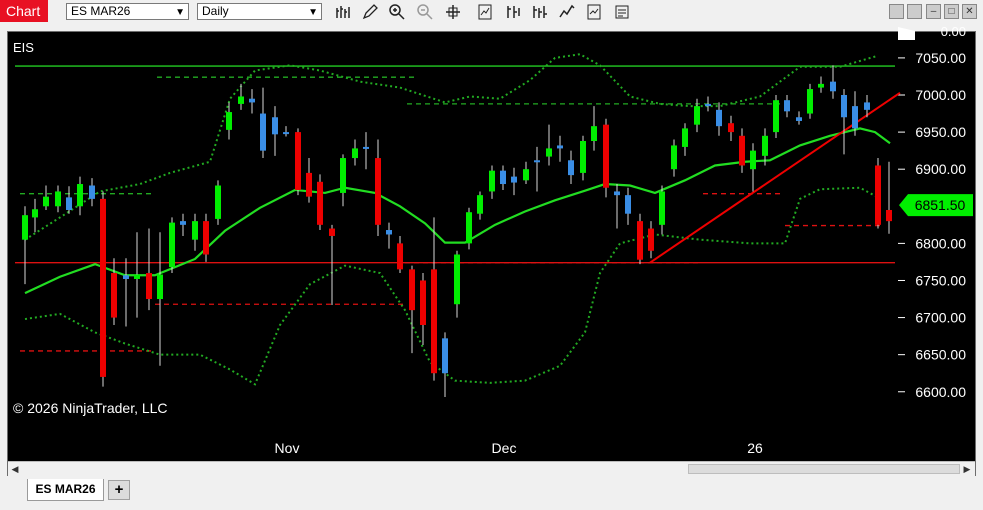  What do you see at coordinates (425, 12) in the screenshot?
I see `zoom-out-icon` at bounding box center [425, 12].